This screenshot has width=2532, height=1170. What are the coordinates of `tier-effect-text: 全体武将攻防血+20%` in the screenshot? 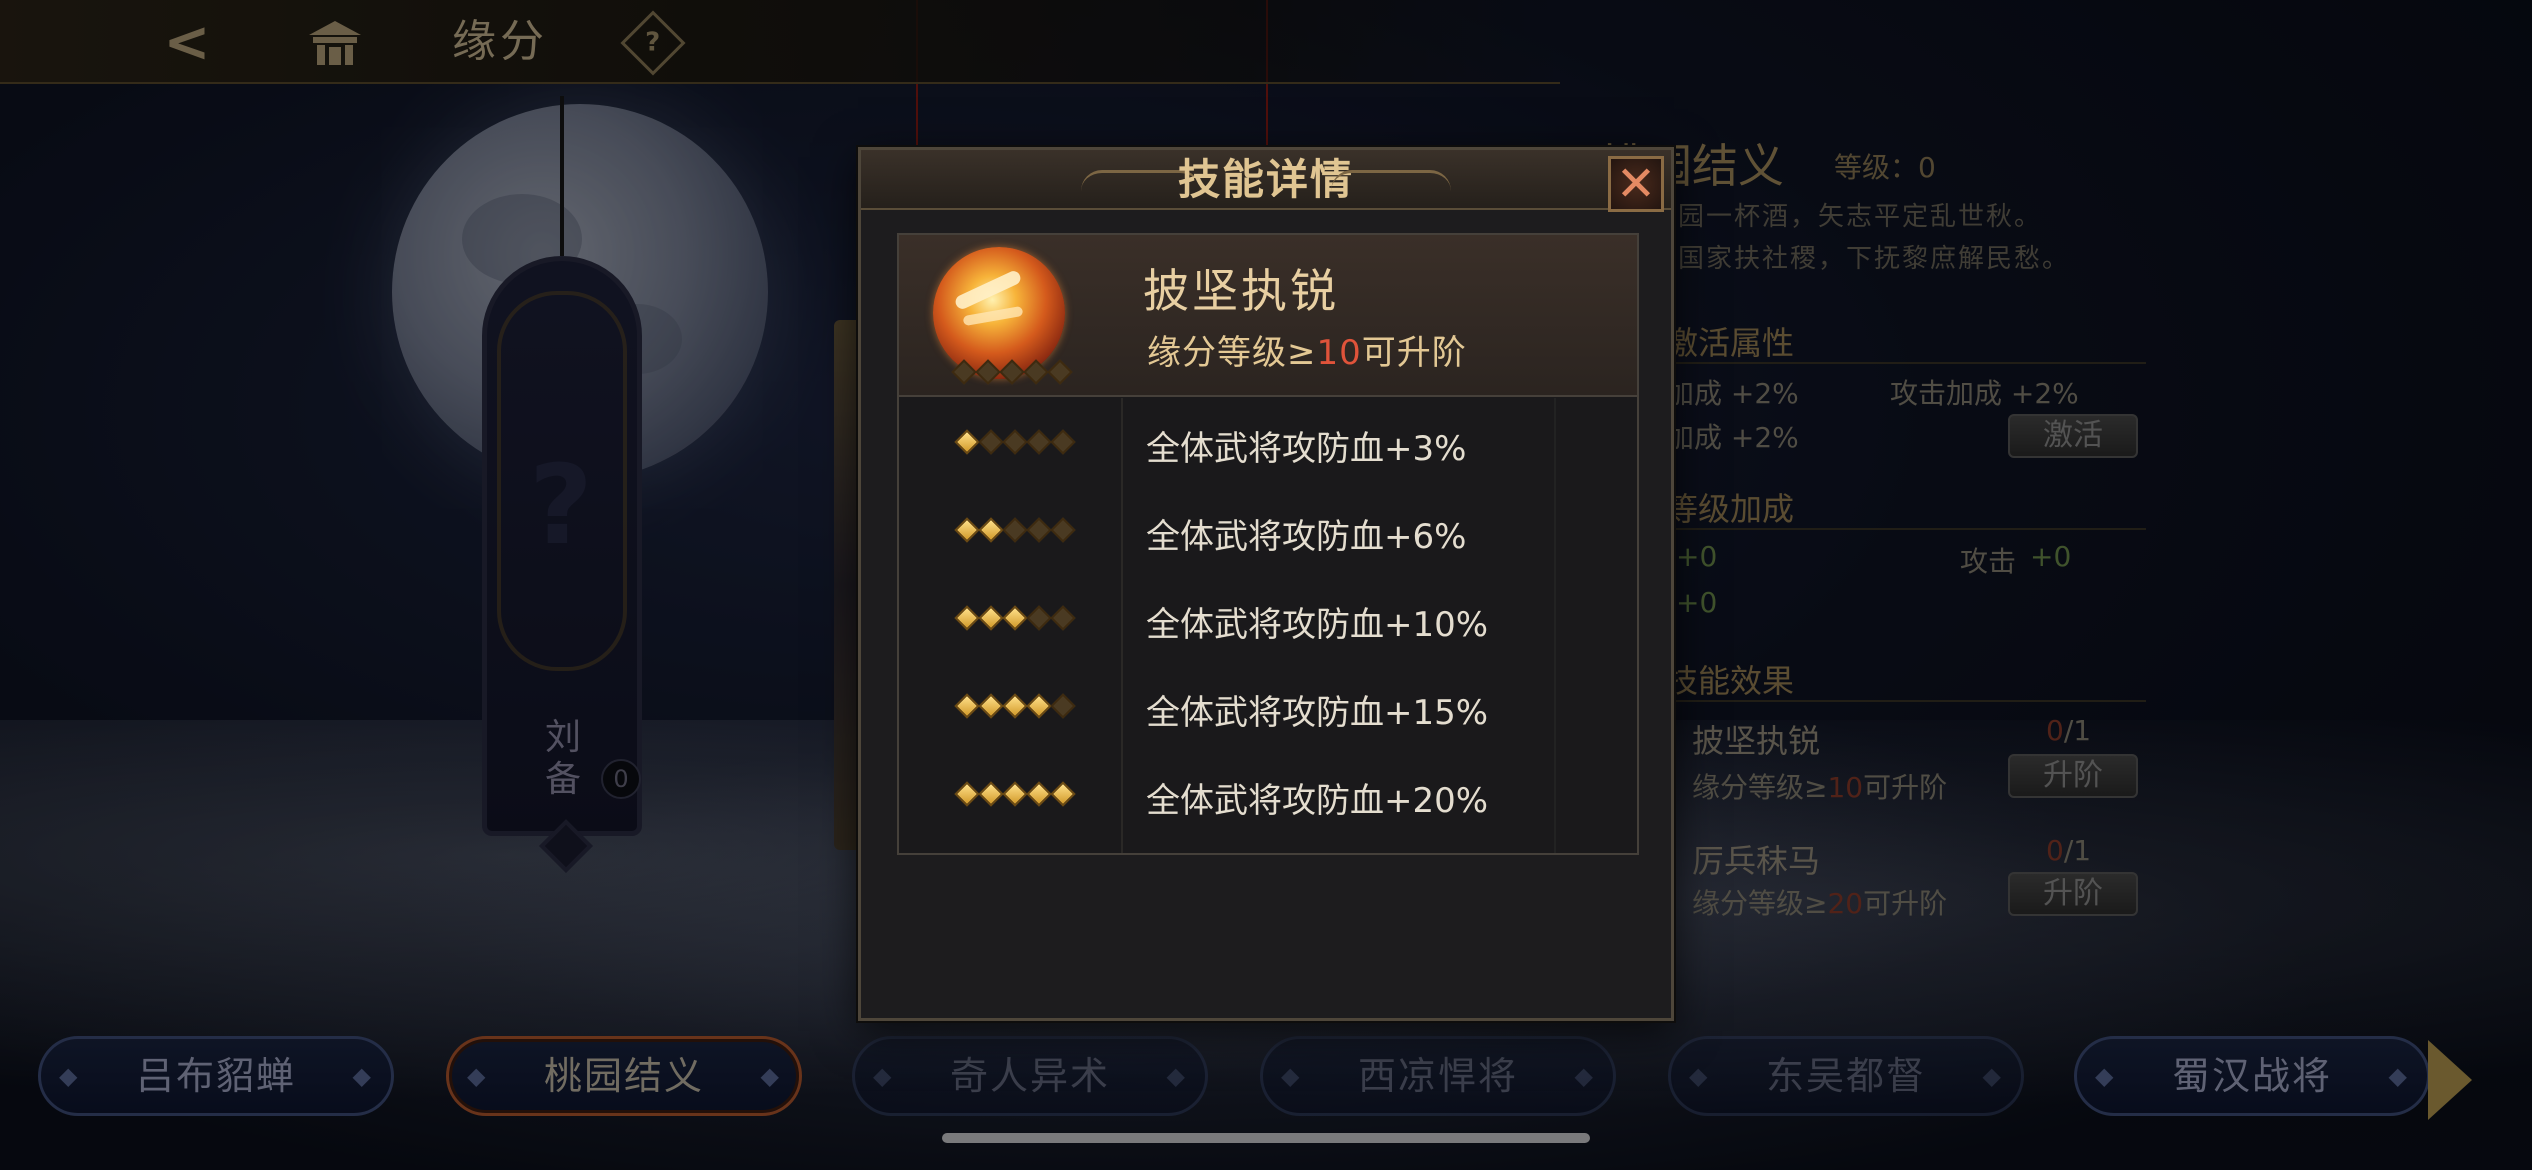 It's located at (1317, 801).